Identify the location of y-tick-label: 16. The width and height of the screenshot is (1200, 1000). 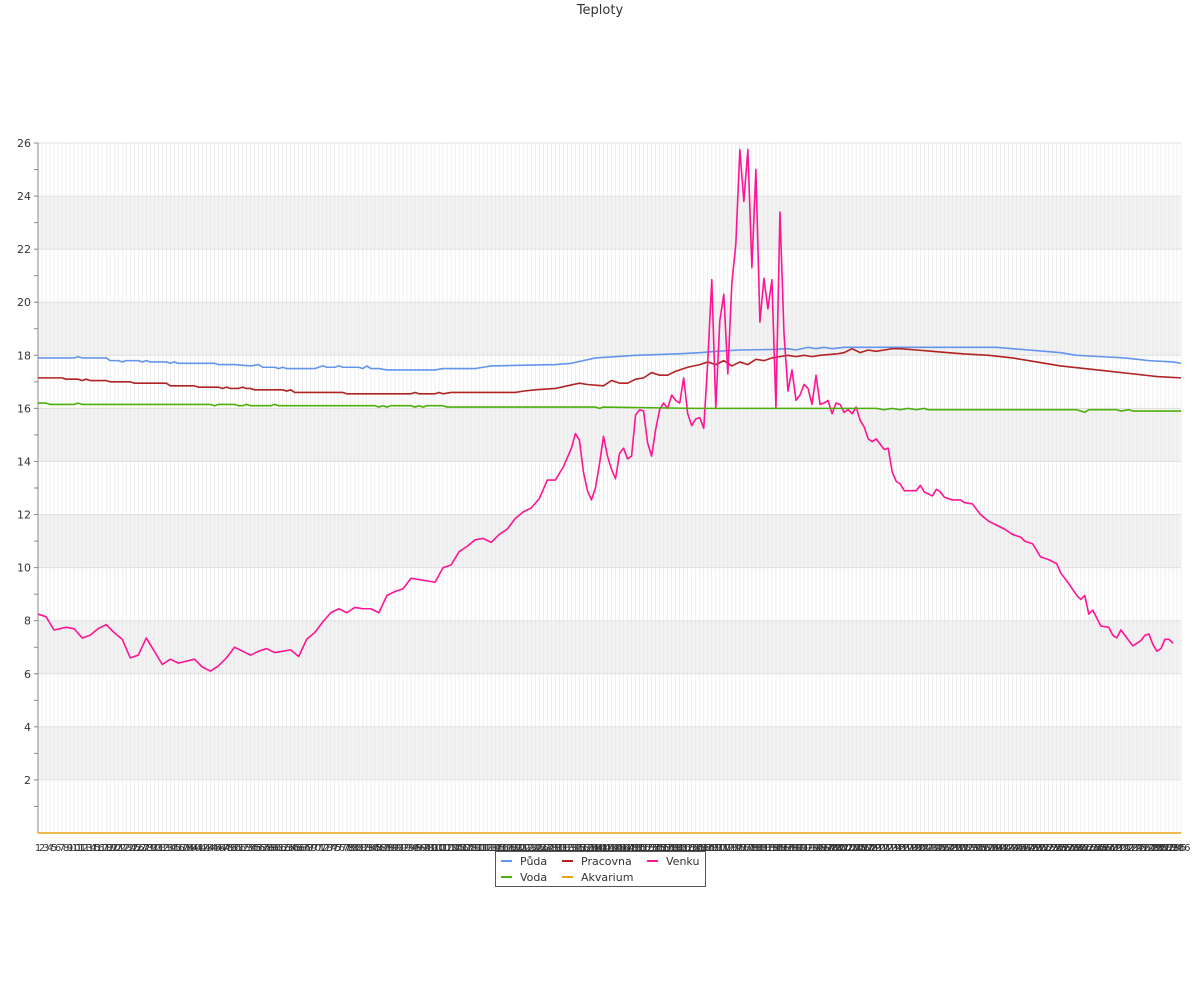
(24, 408).